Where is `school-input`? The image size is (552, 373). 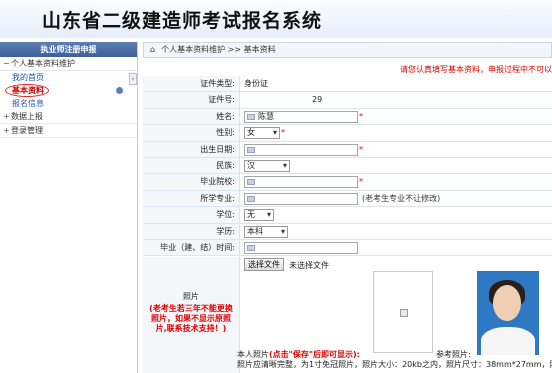 school-input is located at coordinates (301, 182).